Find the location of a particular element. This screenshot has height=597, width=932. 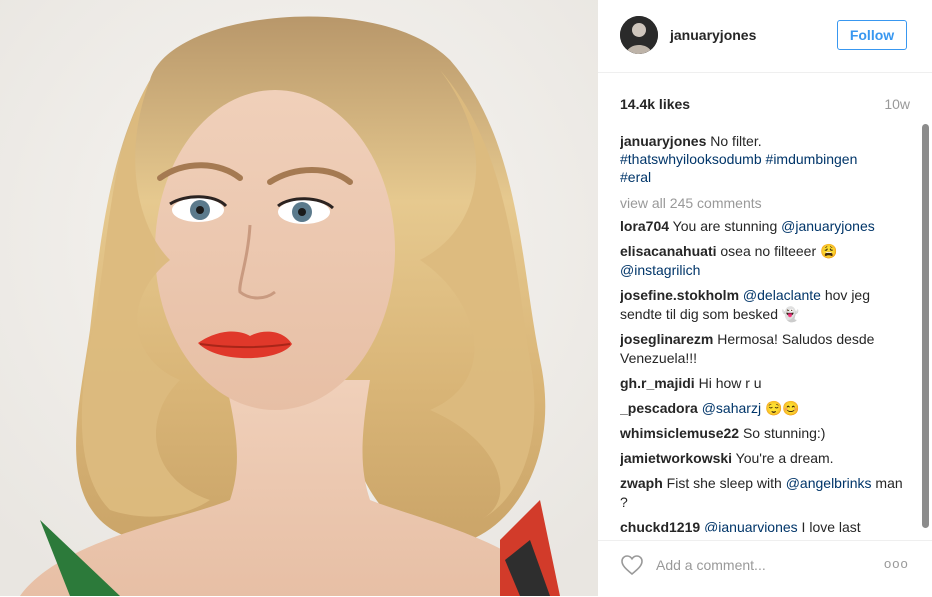

likes-row: 14.4k likes 10w is located at coordinates (765, 106).